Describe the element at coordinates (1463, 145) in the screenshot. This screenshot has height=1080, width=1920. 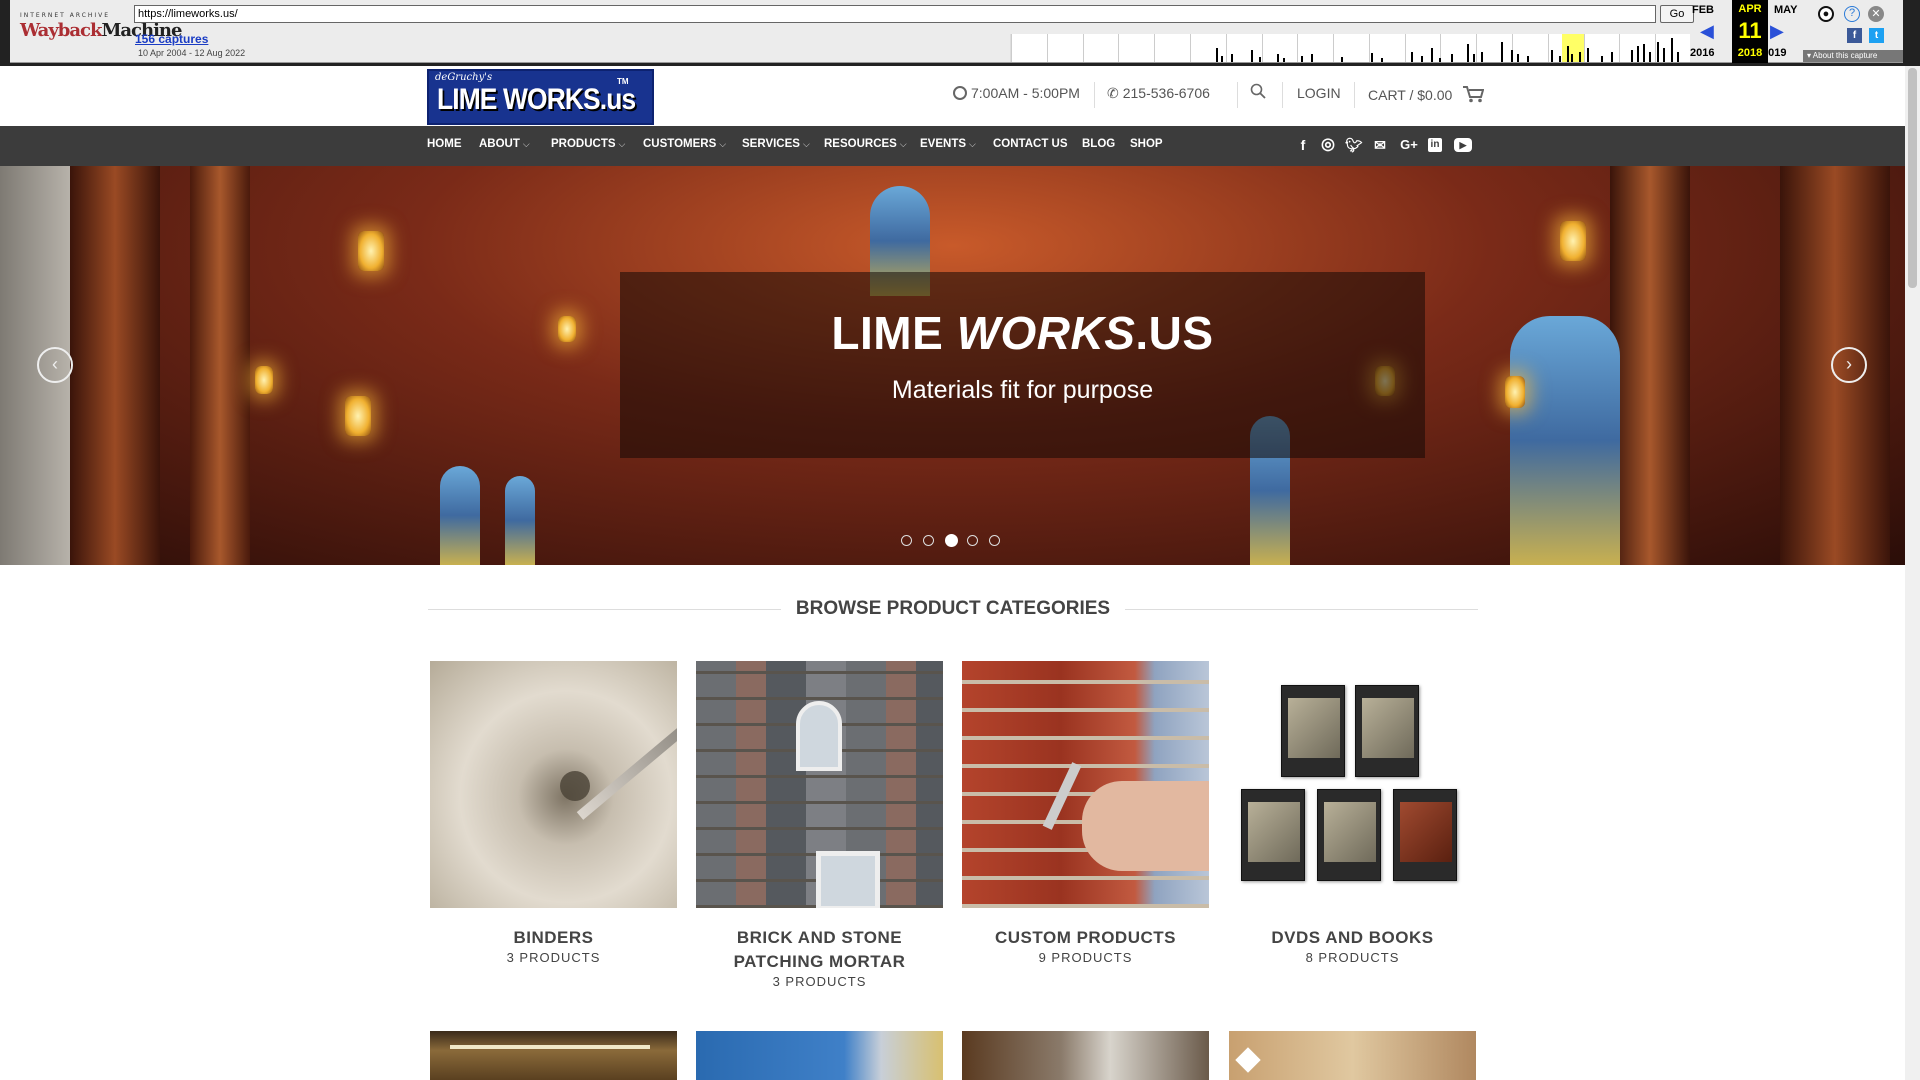
I see `youtube-icon: ▶` at that location.